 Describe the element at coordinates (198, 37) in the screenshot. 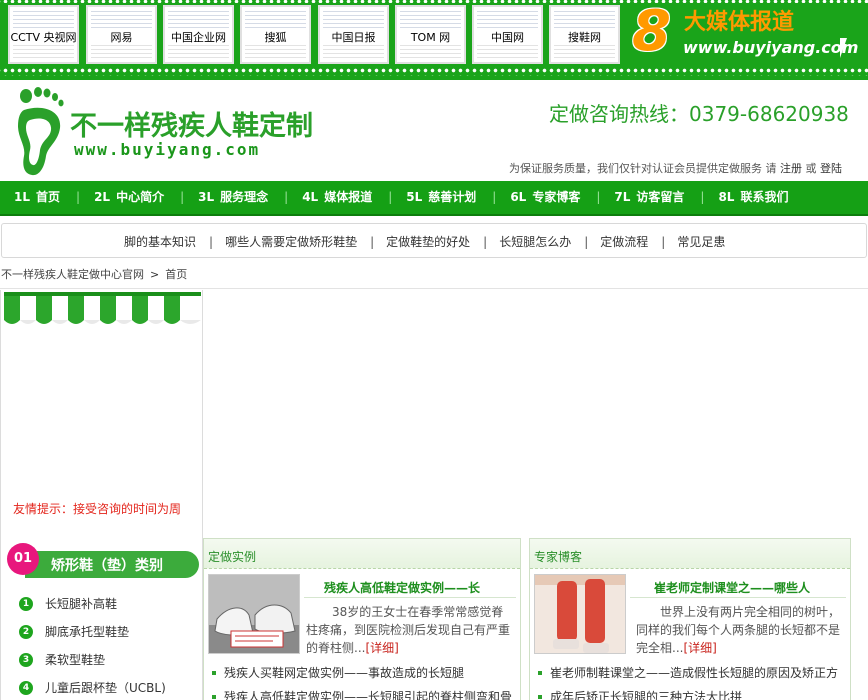

I see `media-thumb-label: 中国企业网` at that location.